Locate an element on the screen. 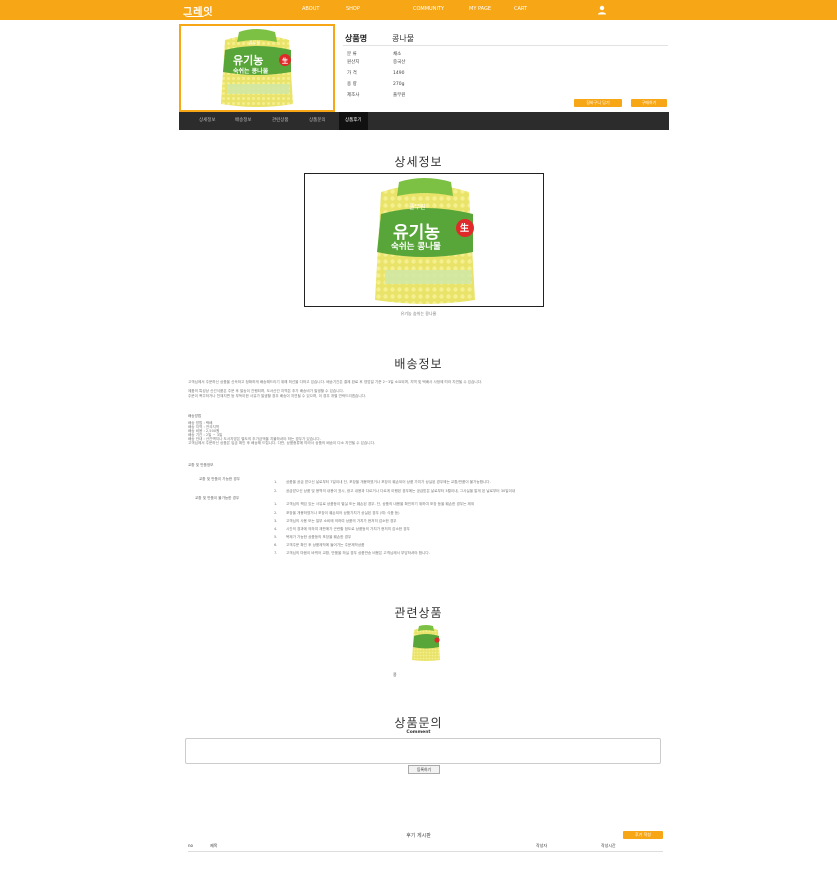  detail-package-badge: 生 is located at coordinates (465, 229).